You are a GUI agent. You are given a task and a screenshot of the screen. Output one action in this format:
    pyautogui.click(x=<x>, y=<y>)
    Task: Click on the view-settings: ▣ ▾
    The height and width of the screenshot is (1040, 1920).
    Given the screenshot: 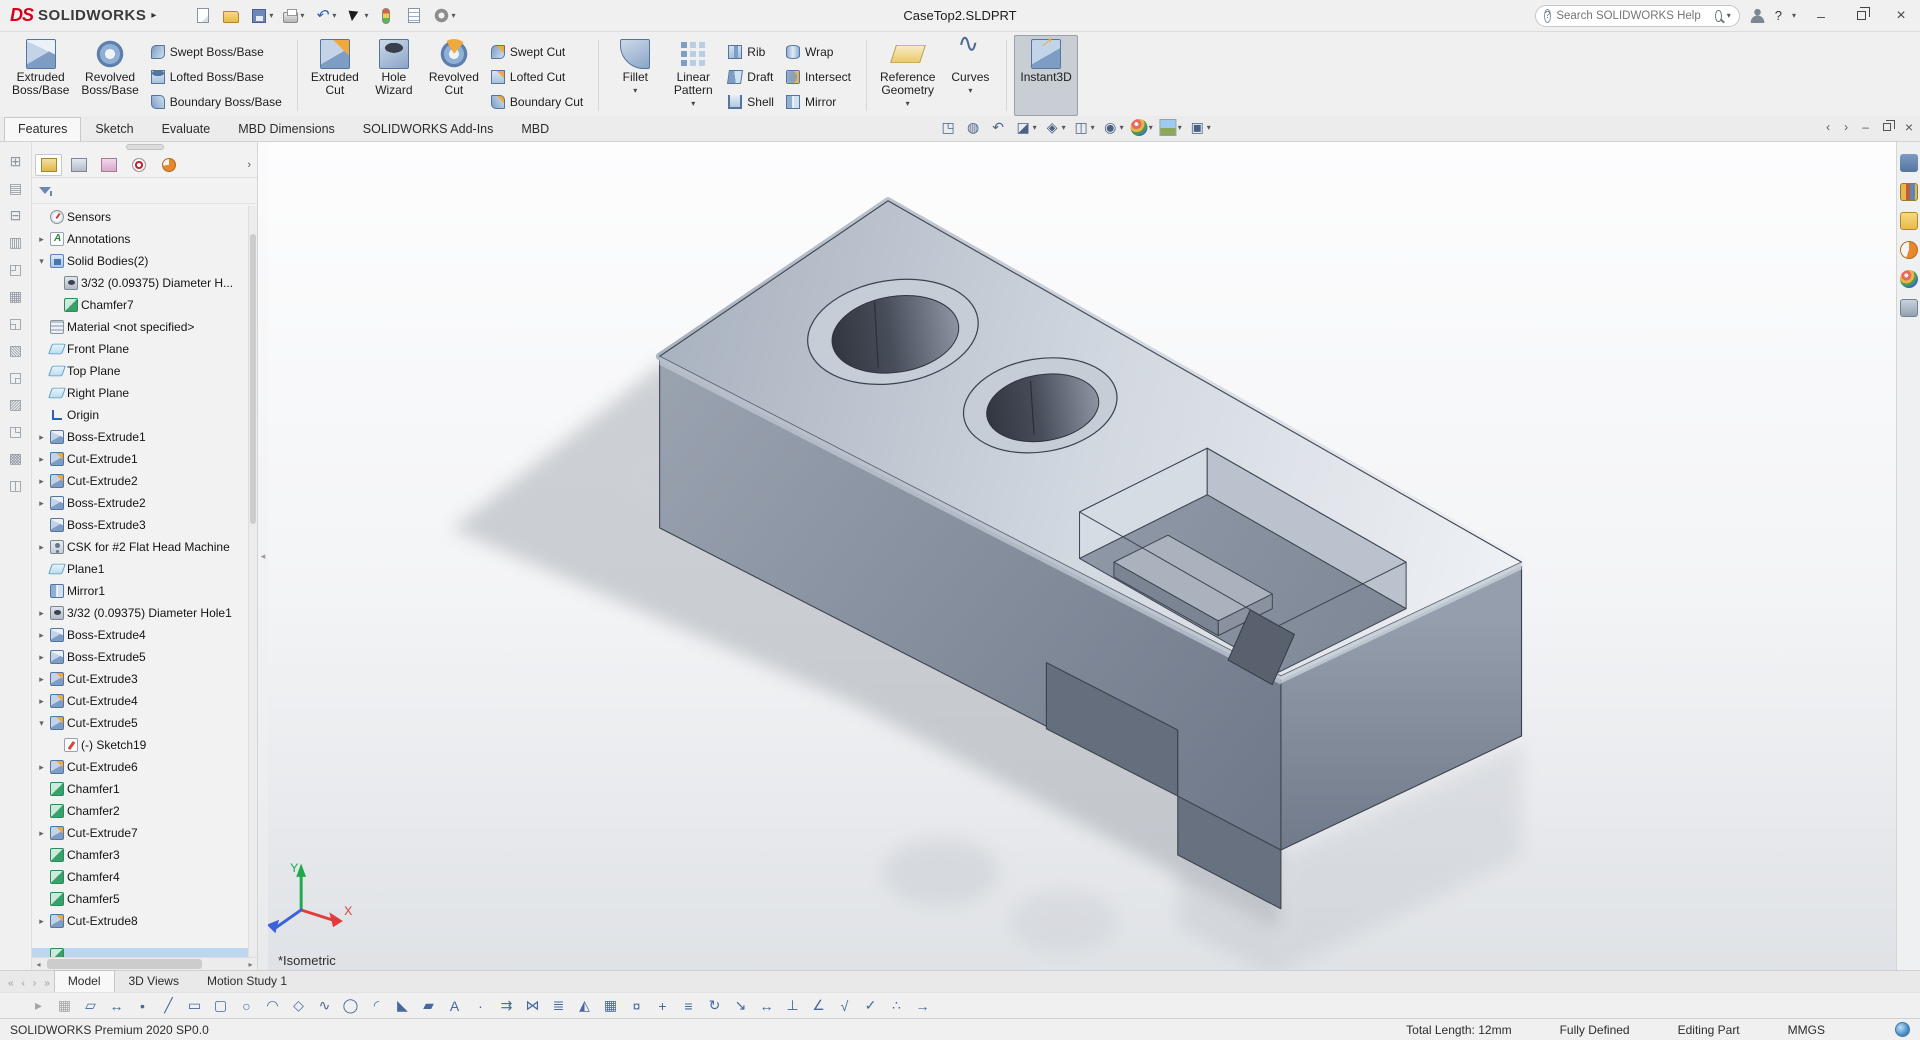 What is the action you would take?
    pyautogui.click(x=1200, y=127)
    